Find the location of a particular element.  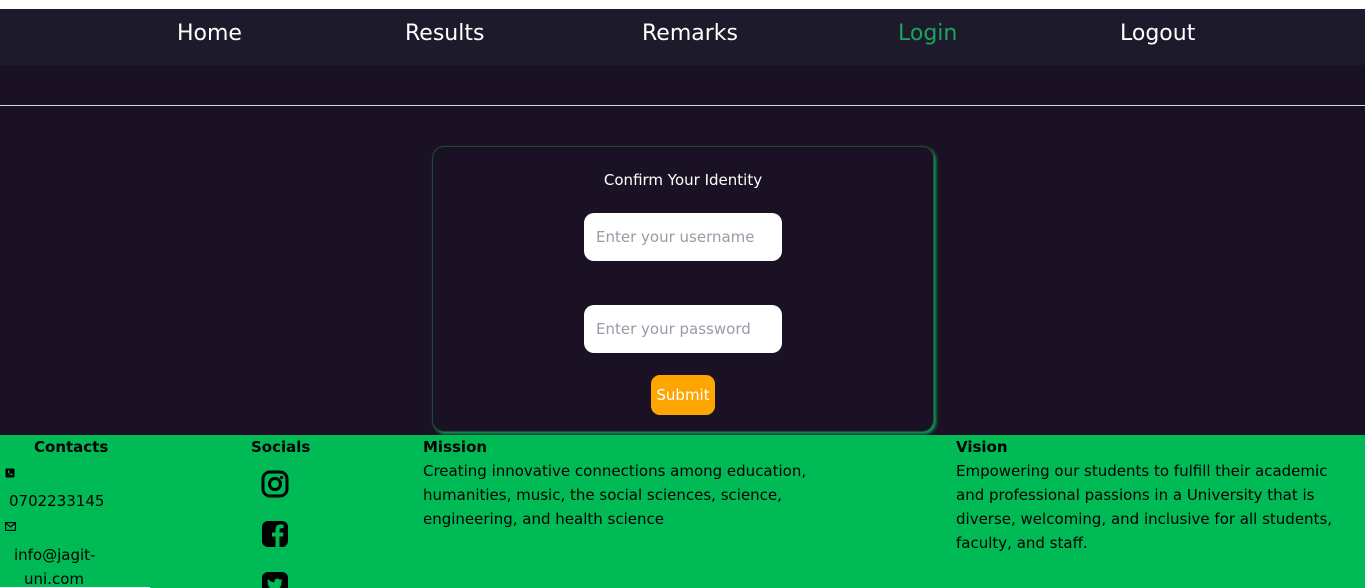

vision-heading: Vision is located at coordinates (982, 447).